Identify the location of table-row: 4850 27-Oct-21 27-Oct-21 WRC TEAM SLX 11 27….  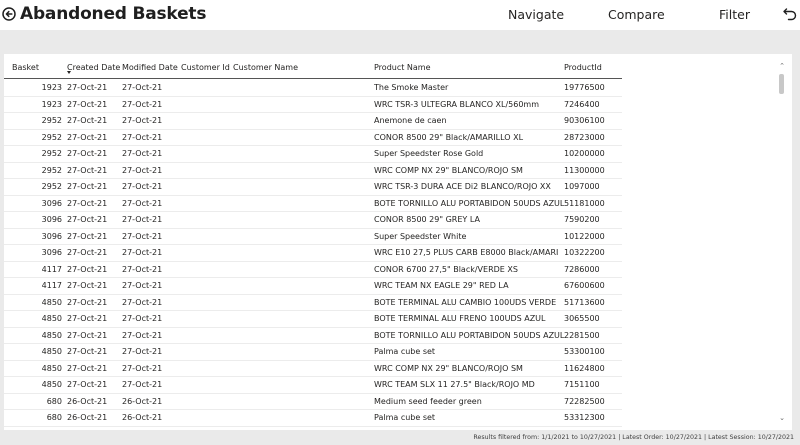
(313, 385).